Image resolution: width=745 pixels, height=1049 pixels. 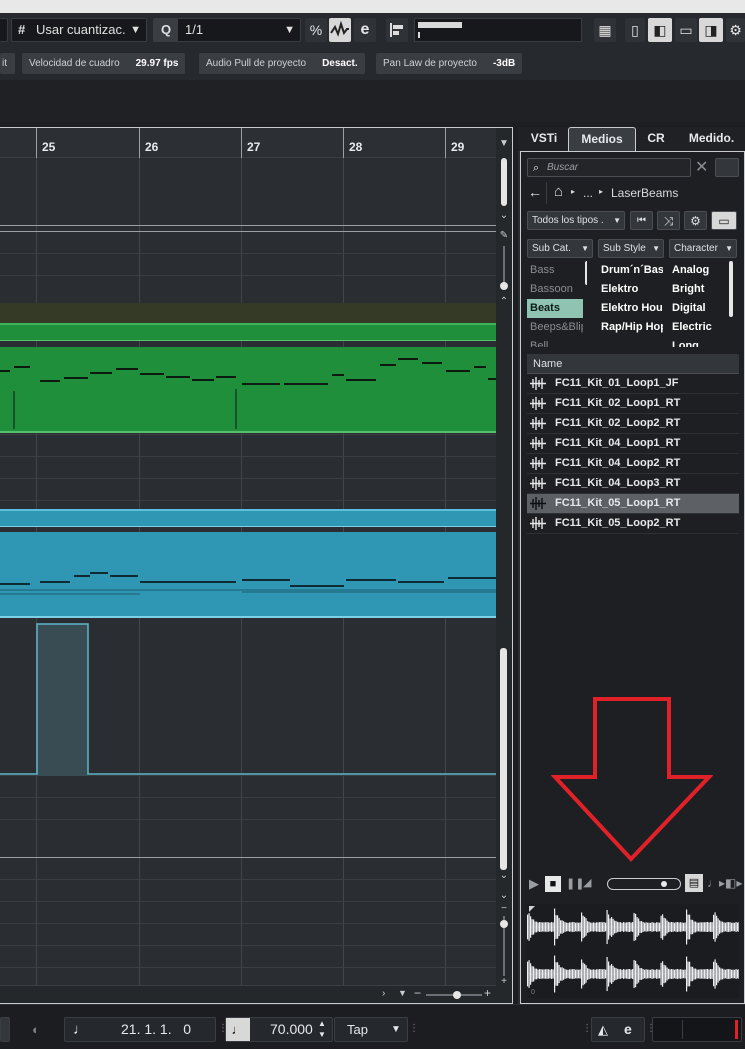 What do you see at coordinates (733, 883) in the screenshot?
I see `align-beats-icon: ◧▸` at bounding box center [733, 883].